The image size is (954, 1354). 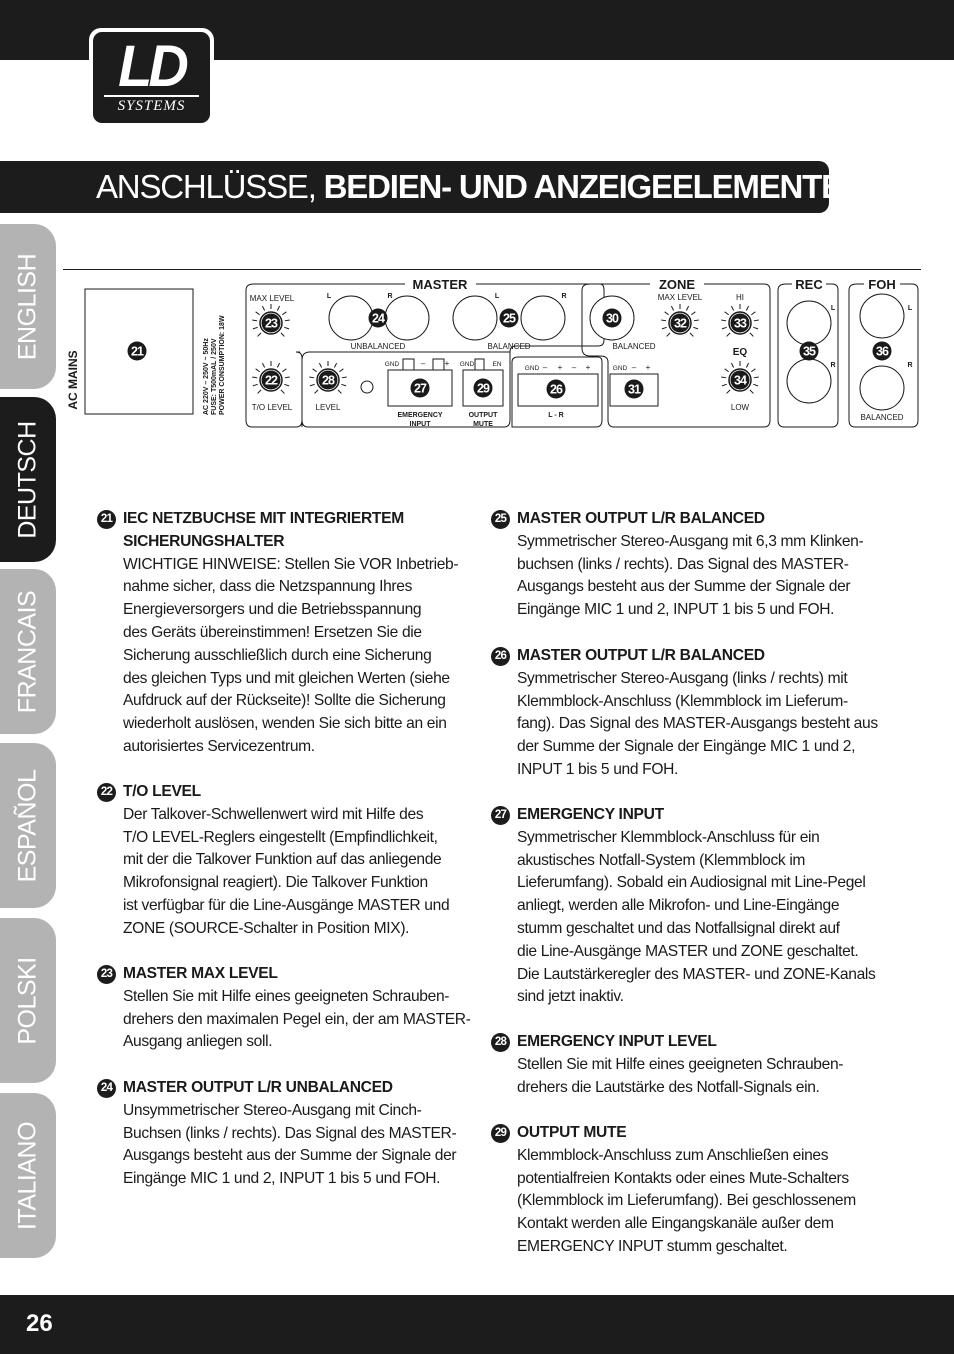 I want to click on zone-title: ZONE, so click(x=677, y=284).